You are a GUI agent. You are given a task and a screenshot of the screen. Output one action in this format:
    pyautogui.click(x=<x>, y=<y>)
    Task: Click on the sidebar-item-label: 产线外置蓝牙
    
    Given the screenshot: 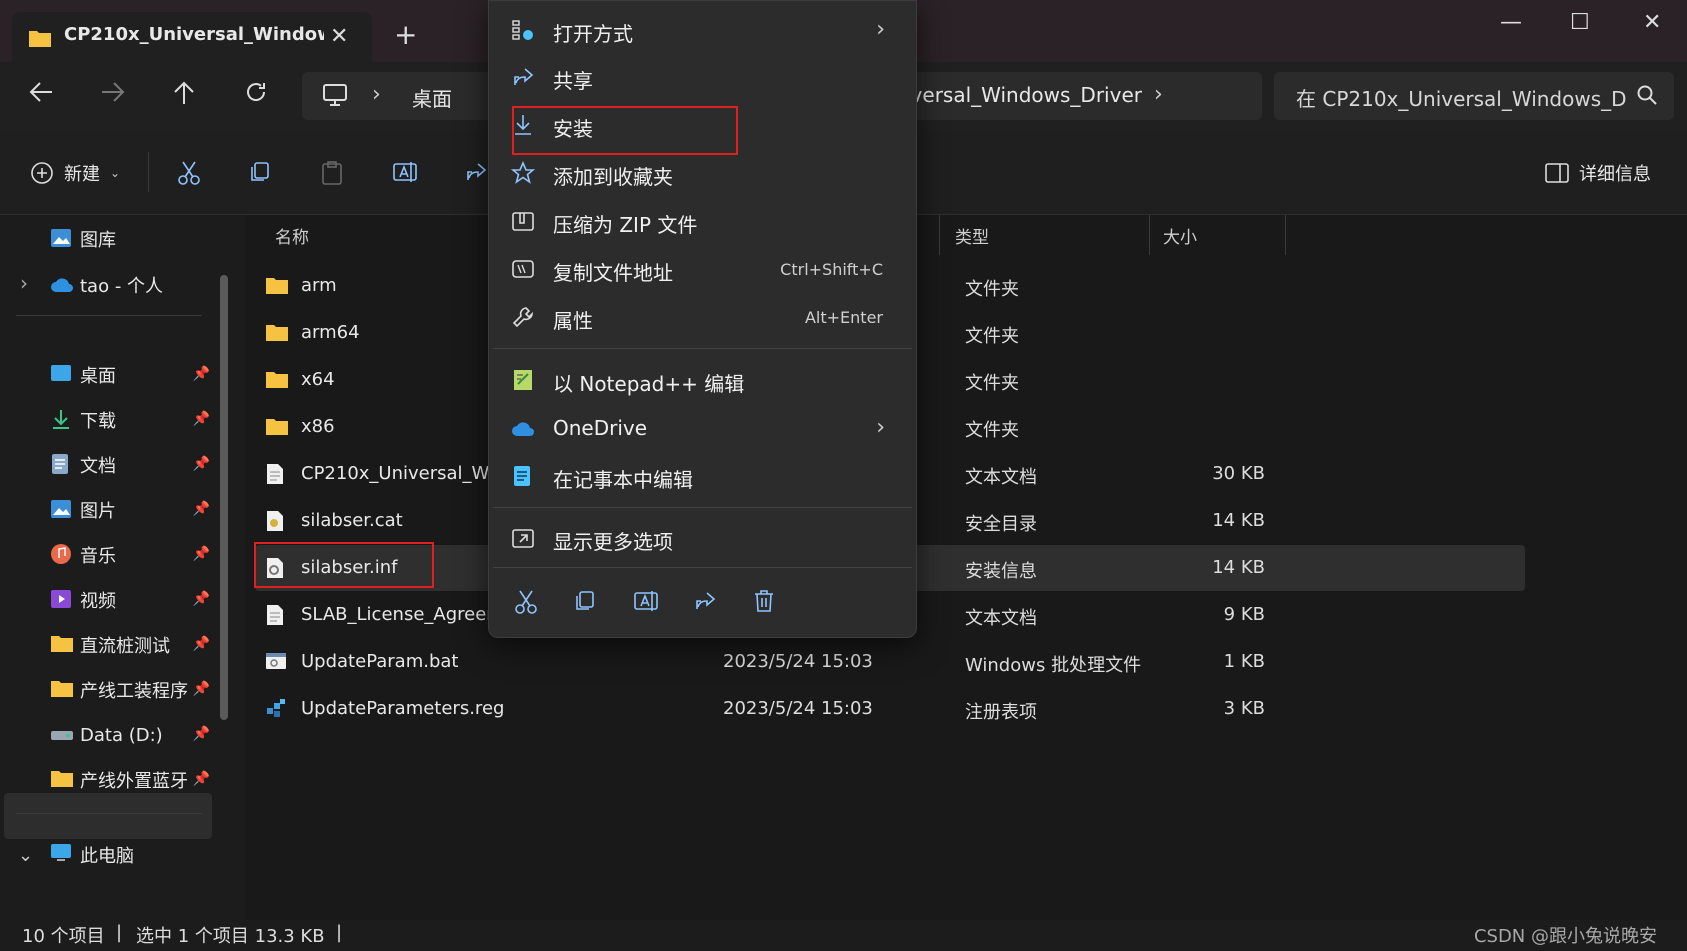 What is the action you would take?
    pyautogui.click(x=134, y=781)
    